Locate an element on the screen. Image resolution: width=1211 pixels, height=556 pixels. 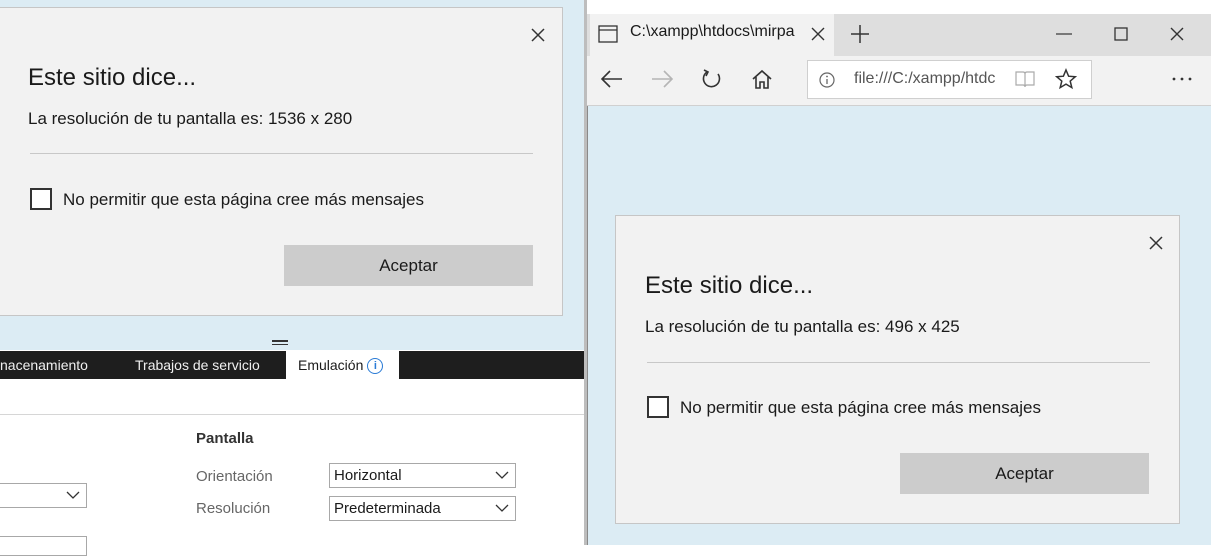
tab-service-workers: Trabajos de servicio is located at coordinates (197, 365).